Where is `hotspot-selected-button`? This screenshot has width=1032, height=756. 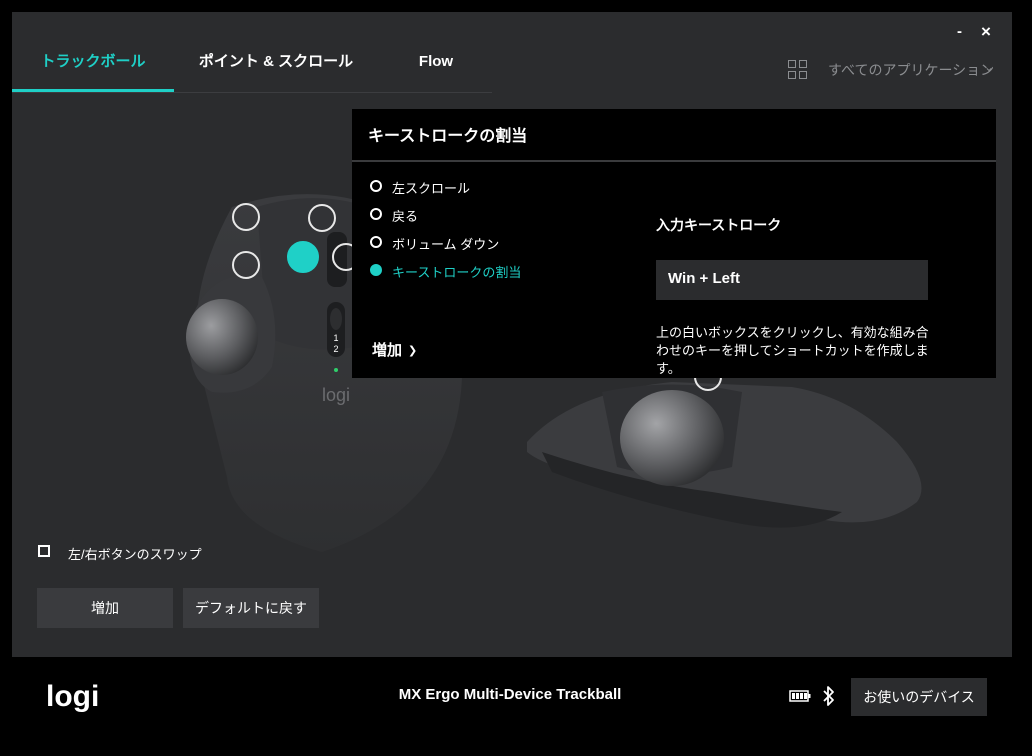 hotspot-selected-button is located at coordinates (303, 257).